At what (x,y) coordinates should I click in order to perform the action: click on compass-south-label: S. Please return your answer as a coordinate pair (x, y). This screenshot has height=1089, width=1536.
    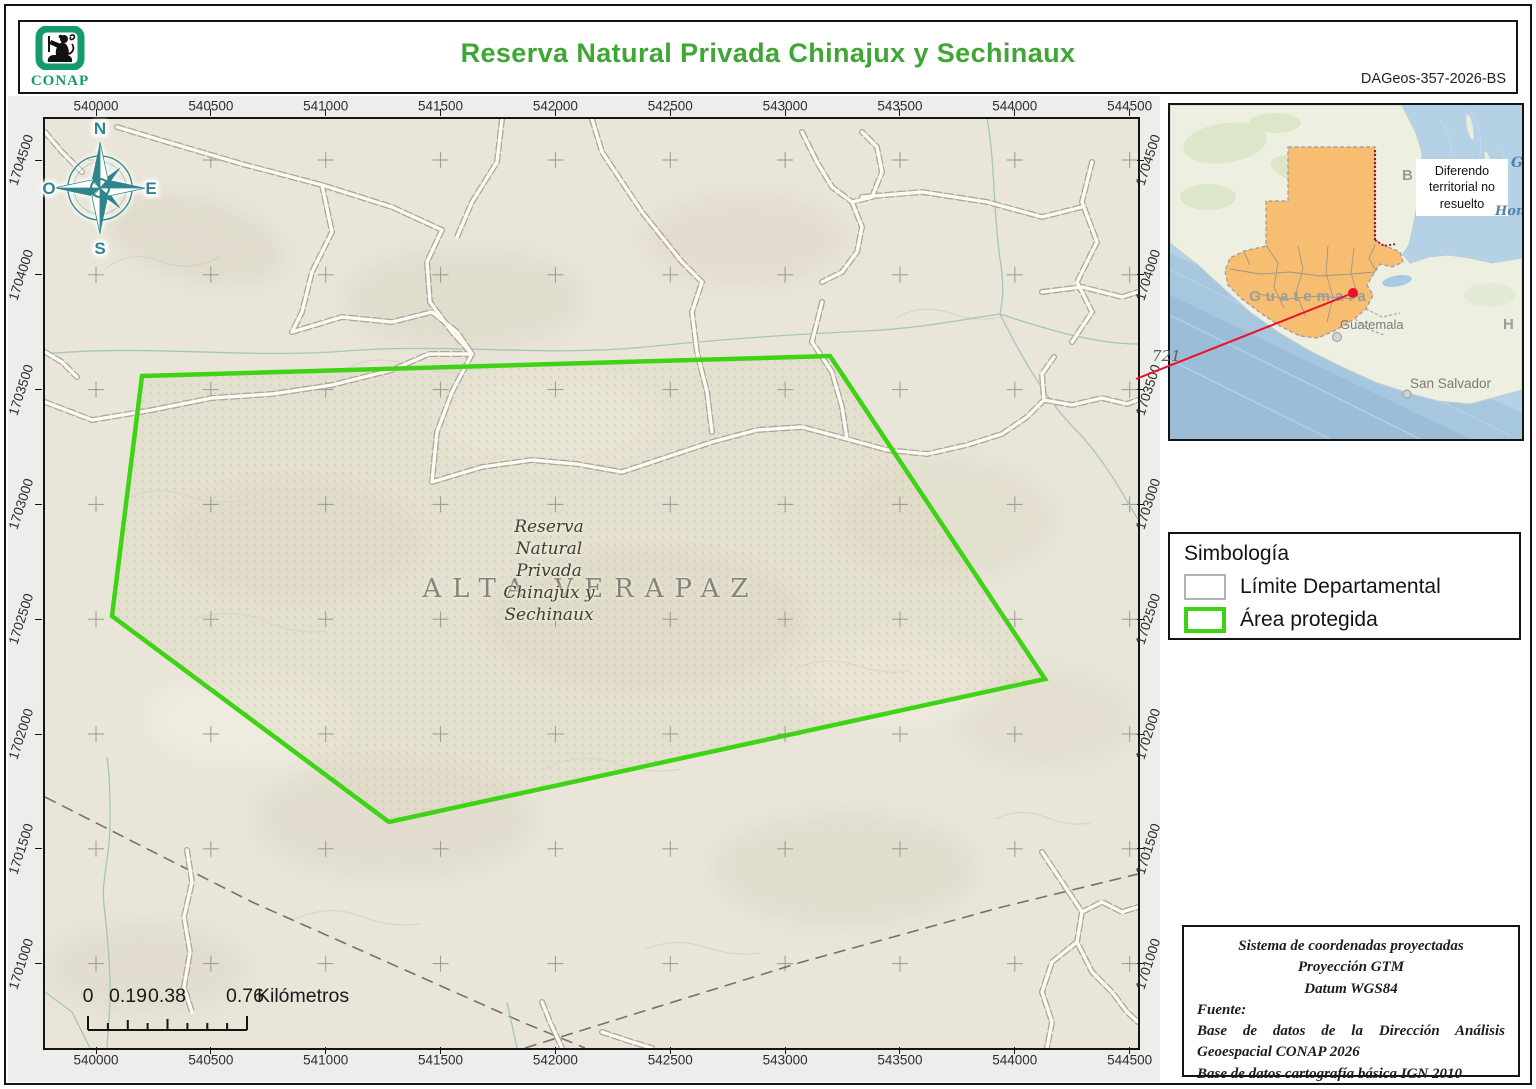
    Looking at the image, I should click on (99, 248).